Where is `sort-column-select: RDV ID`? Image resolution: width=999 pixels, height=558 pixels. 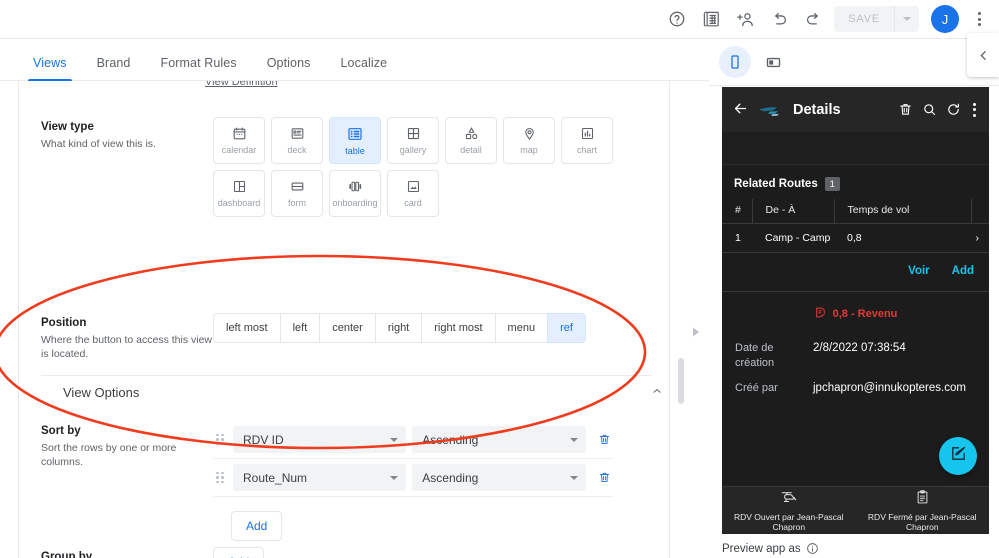 sort-column-select: RDV ID is located at coordinates (320, 439).